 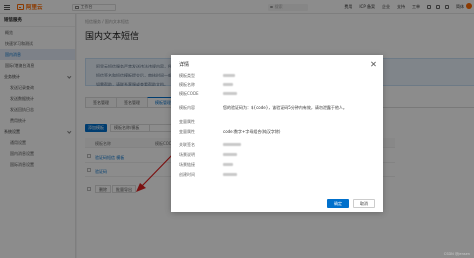 What do you see at coordinates (210, 144) in the screenshot?
I see `detail-row-signature: 关联签名` at bounding box center [210, 144].